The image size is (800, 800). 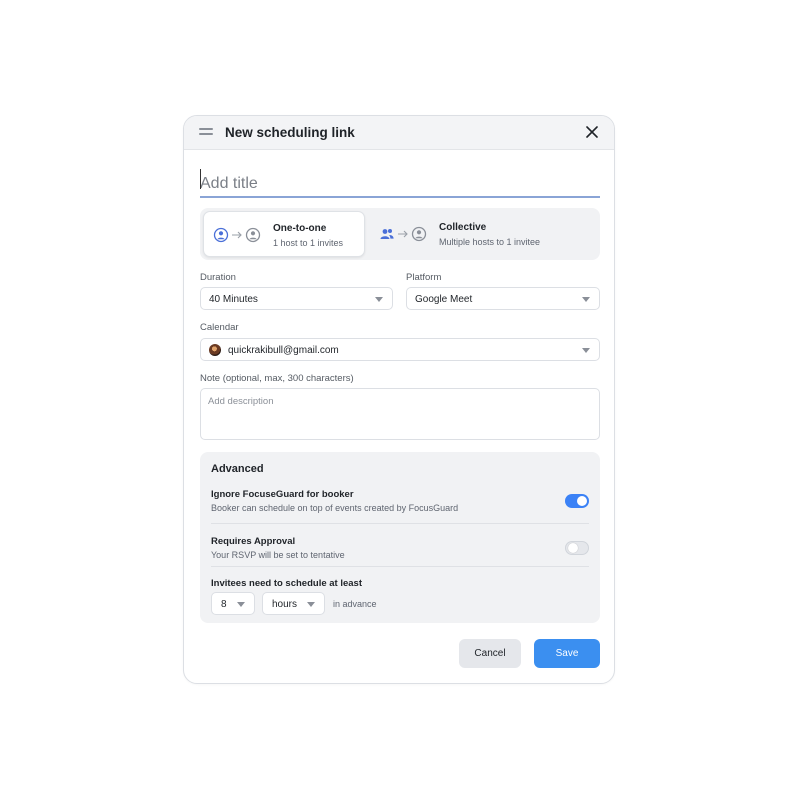 I want to click on drag-handle-icon, so click(x=206, y=132).